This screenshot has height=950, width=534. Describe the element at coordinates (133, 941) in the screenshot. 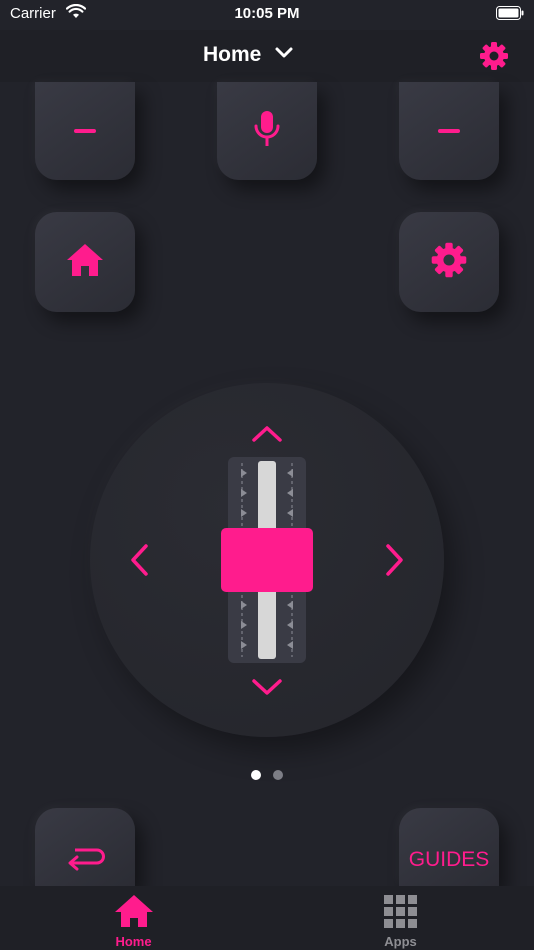

I see `tab-home-label: Home` at that location.